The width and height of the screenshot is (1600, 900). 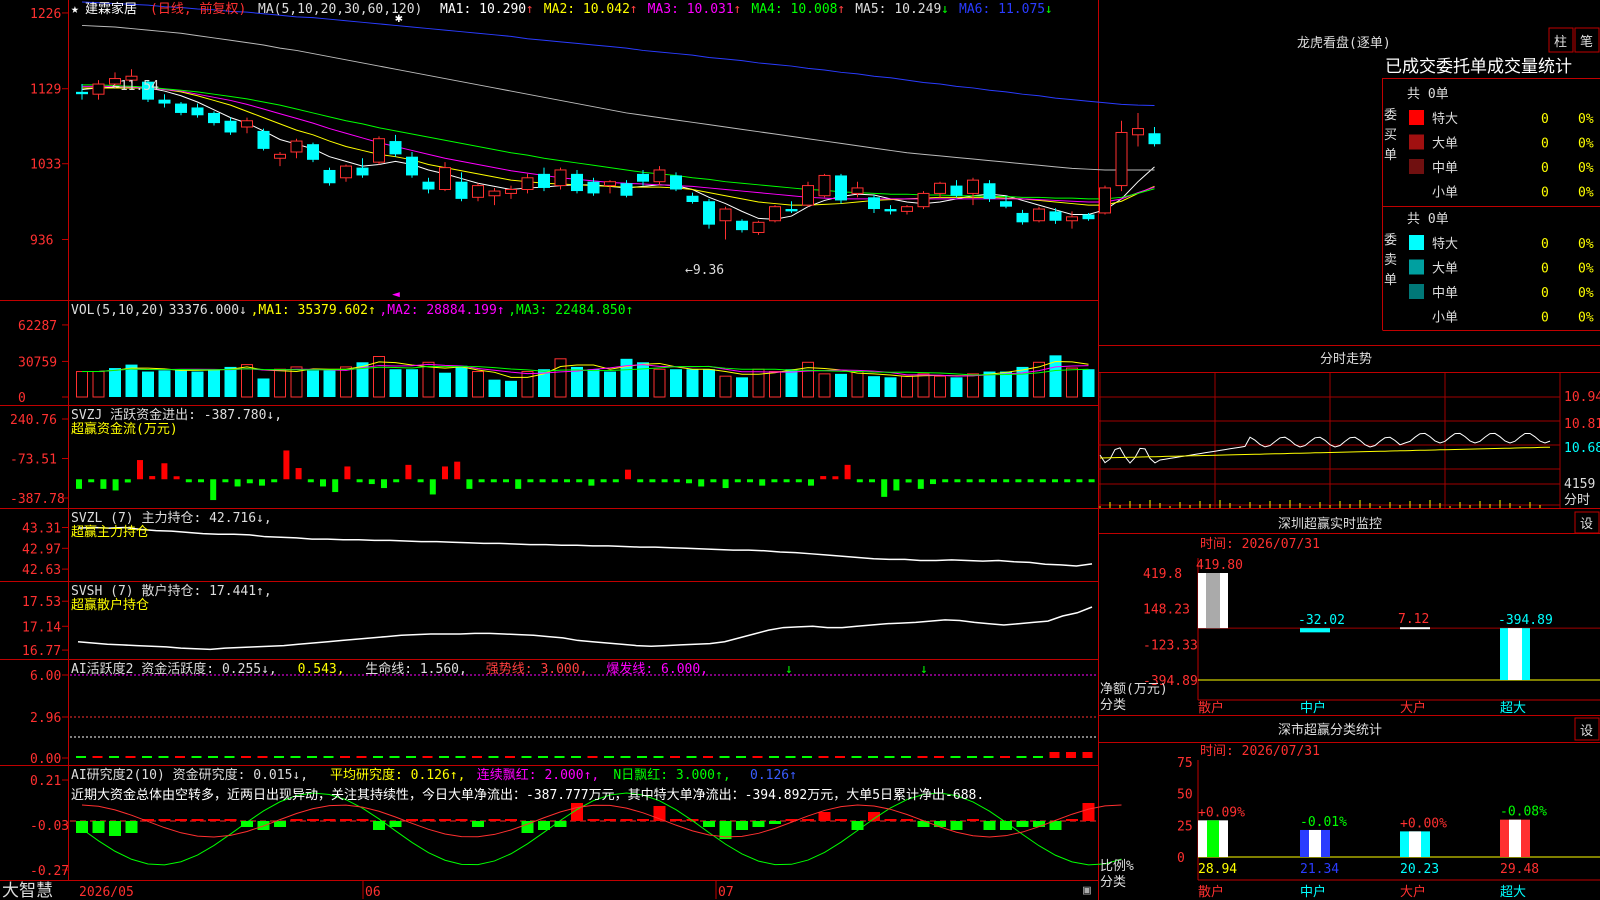 I want to click on svzj-line1: SVZJ 活跃资金进出: -387.780↓,, so click(x=176, y=415).